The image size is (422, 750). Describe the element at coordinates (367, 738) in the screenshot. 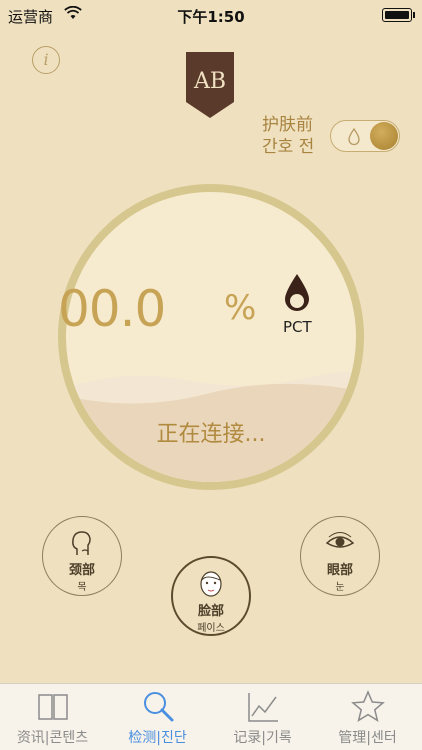

I see `tab-center-label: 管理|센터` at that location.